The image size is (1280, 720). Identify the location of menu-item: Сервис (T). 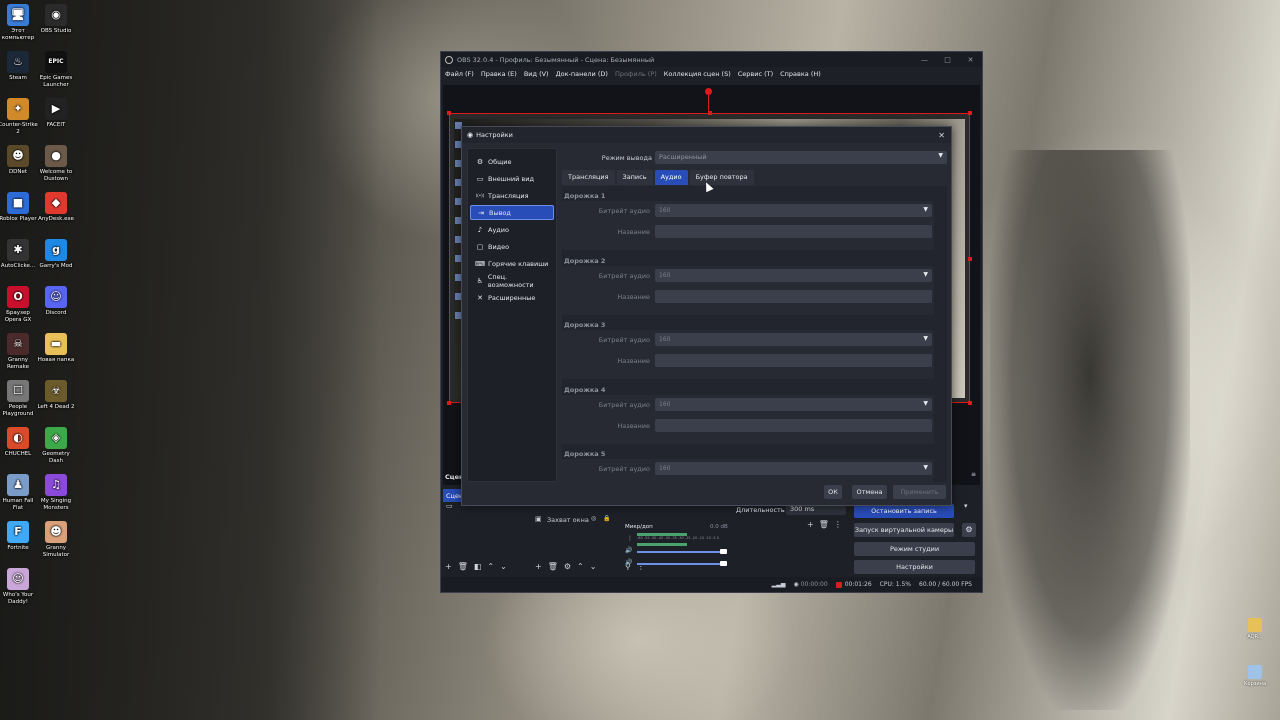
(755, 74).